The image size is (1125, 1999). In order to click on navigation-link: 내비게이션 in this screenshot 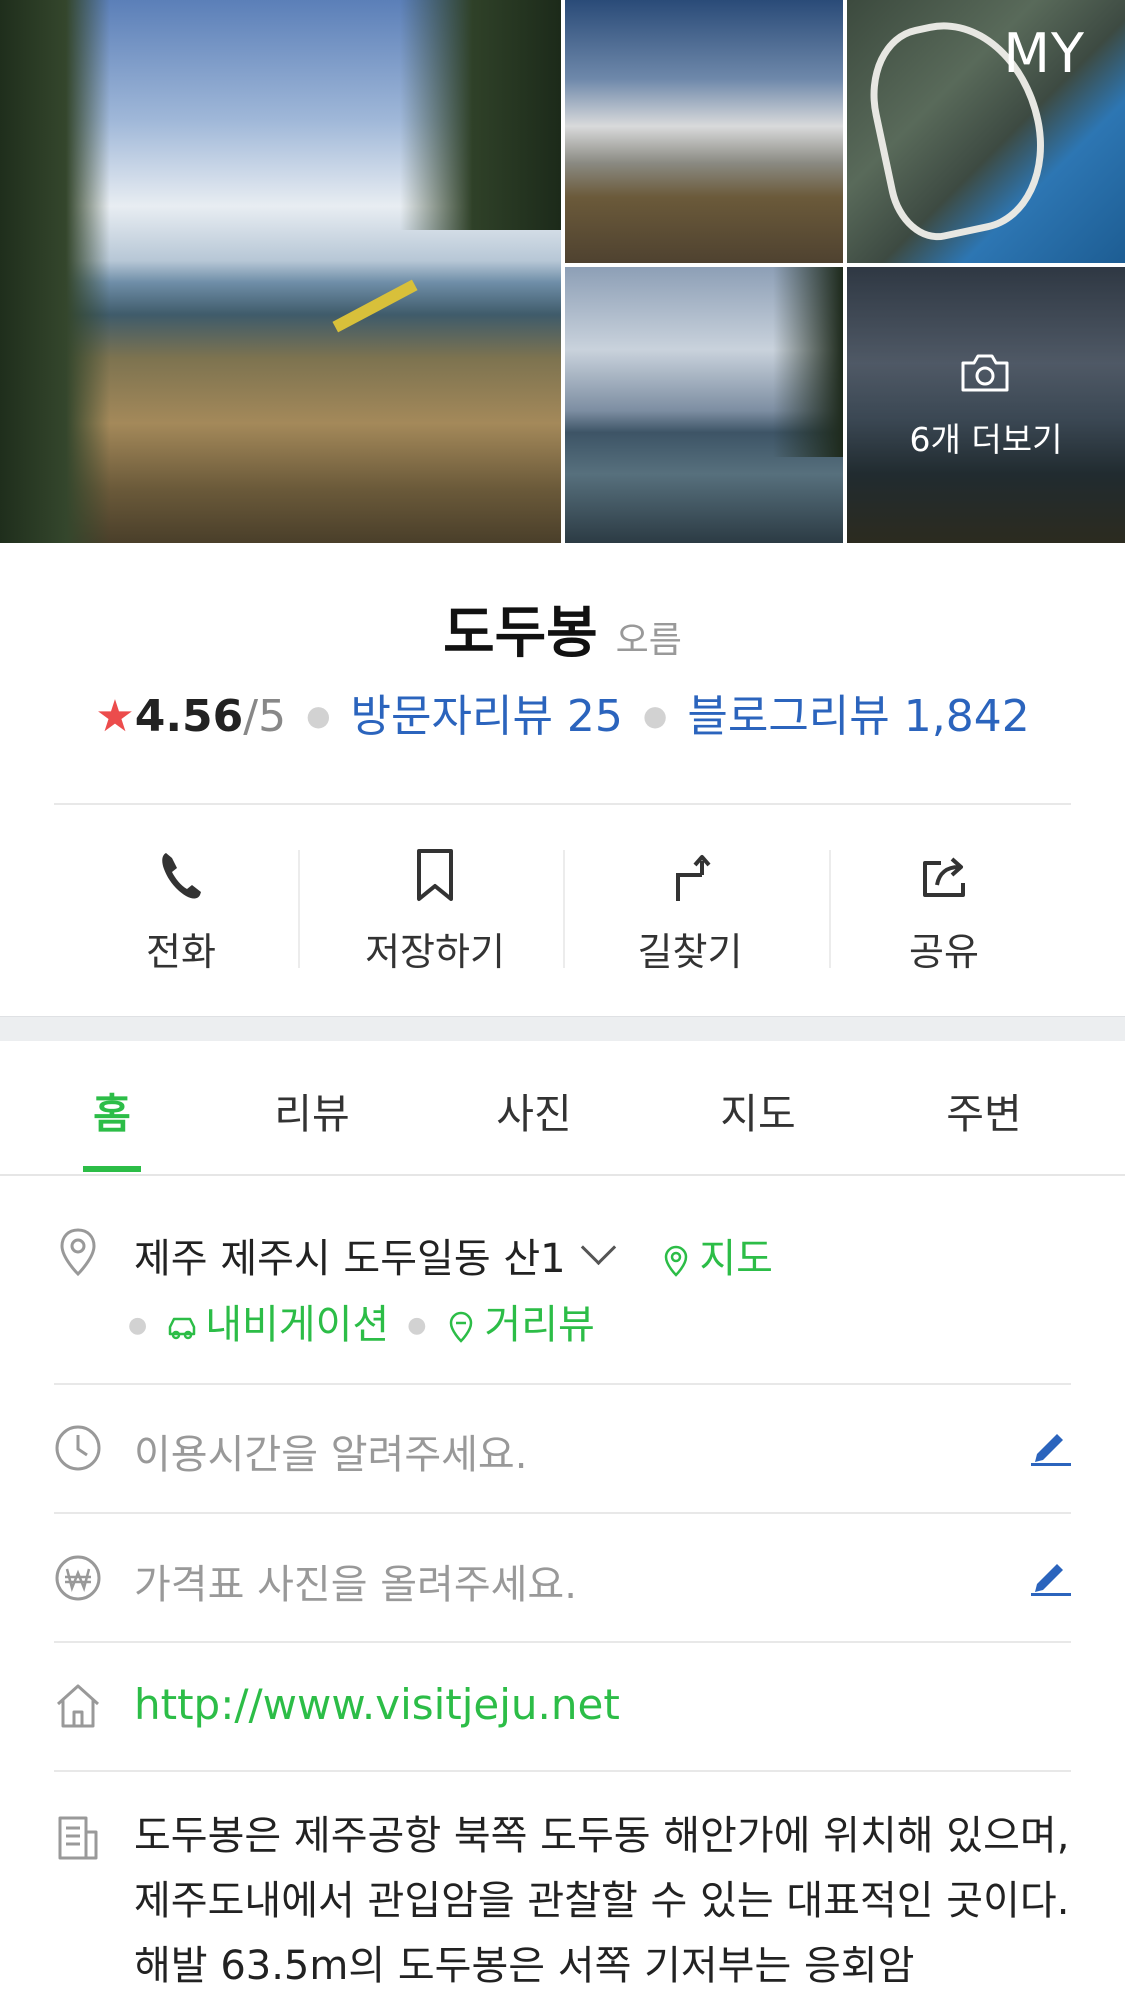, I will do `click(277, 1325)`.